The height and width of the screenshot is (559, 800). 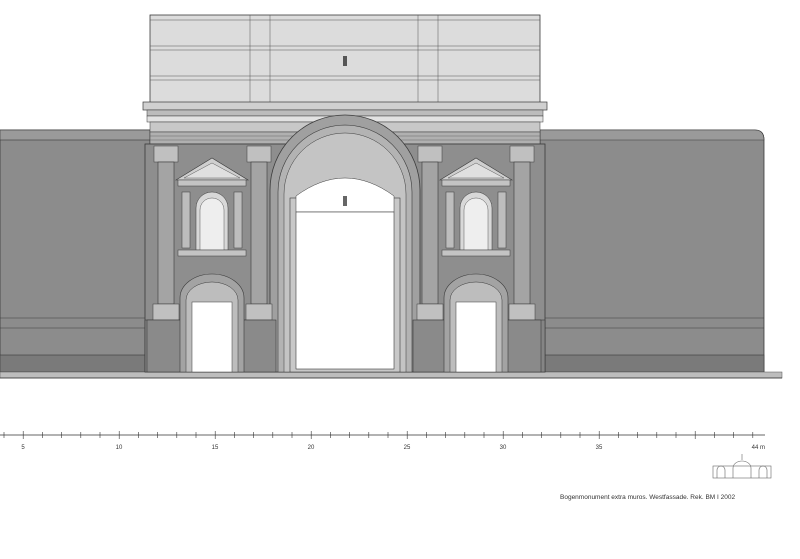 What do you see at coordinates (345, 243) in the screenshot?
I see `central-arch` at bounding box center [345, 243].